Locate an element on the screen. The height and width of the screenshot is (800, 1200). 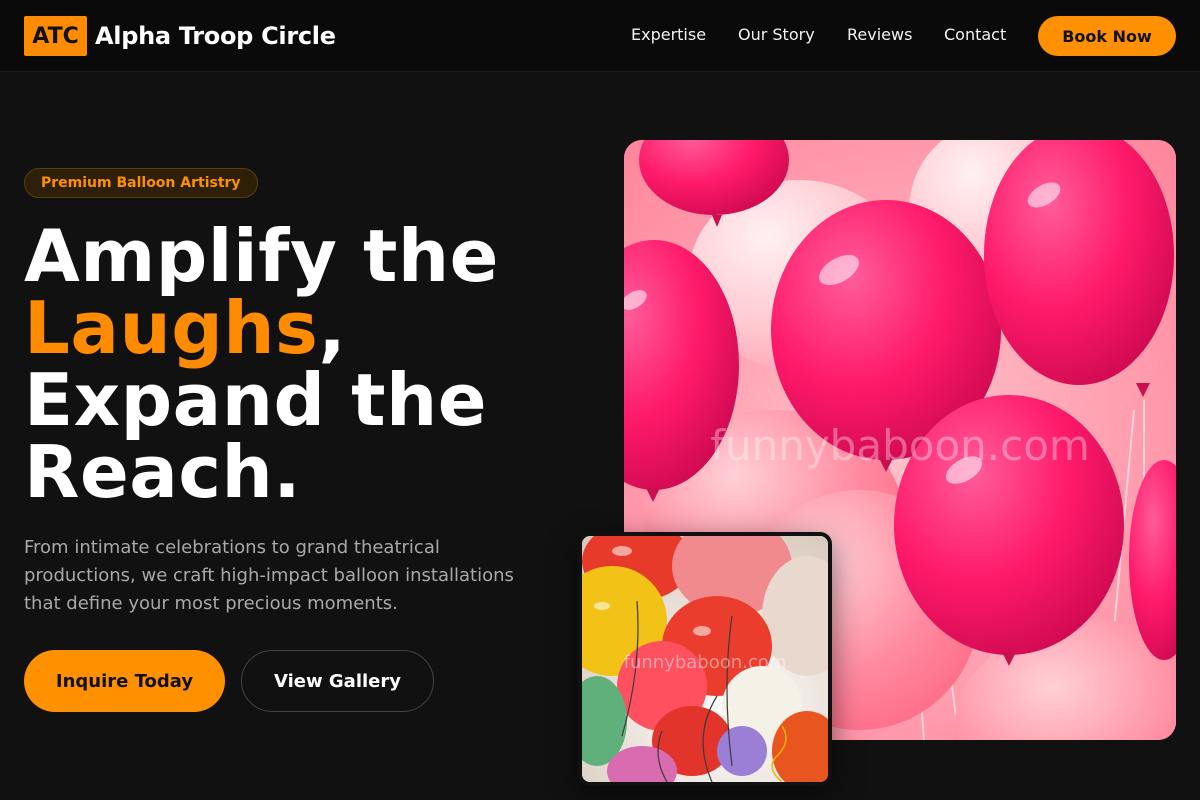
inset-image-watermark: funnybaboon.com is located at coordinates (705, 662).